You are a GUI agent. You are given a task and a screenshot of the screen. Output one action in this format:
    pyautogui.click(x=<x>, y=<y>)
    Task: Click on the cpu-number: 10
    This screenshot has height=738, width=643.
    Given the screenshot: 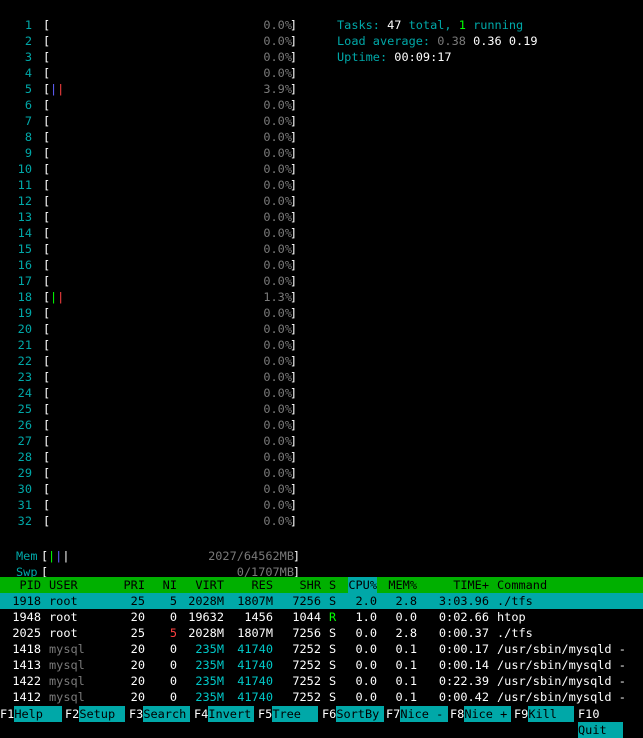 What is the action you would take?
    pyautogui.click(x=24, y=169)
    